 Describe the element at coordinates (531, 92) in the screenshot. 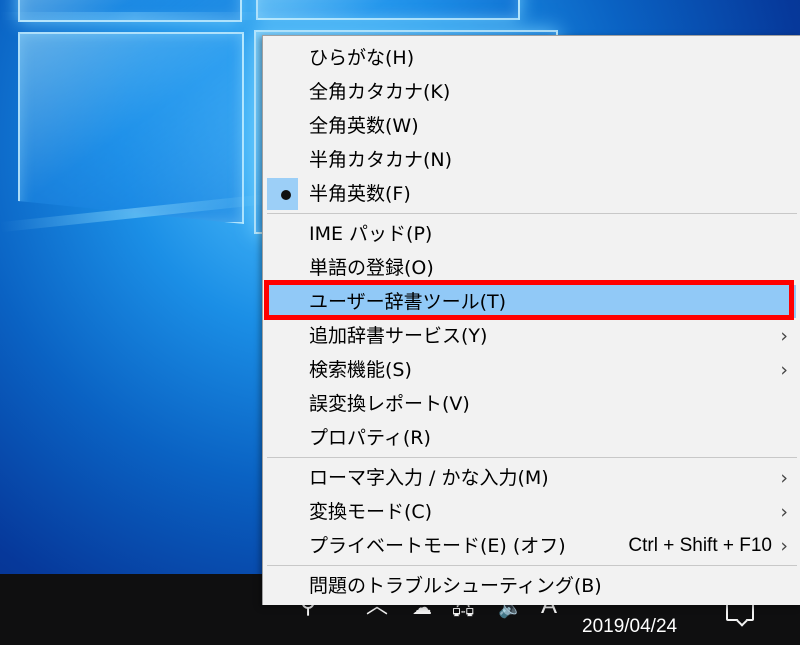

I see `menu-item-zenkaku-katakana: 全角カタカナ(K)` at that location.